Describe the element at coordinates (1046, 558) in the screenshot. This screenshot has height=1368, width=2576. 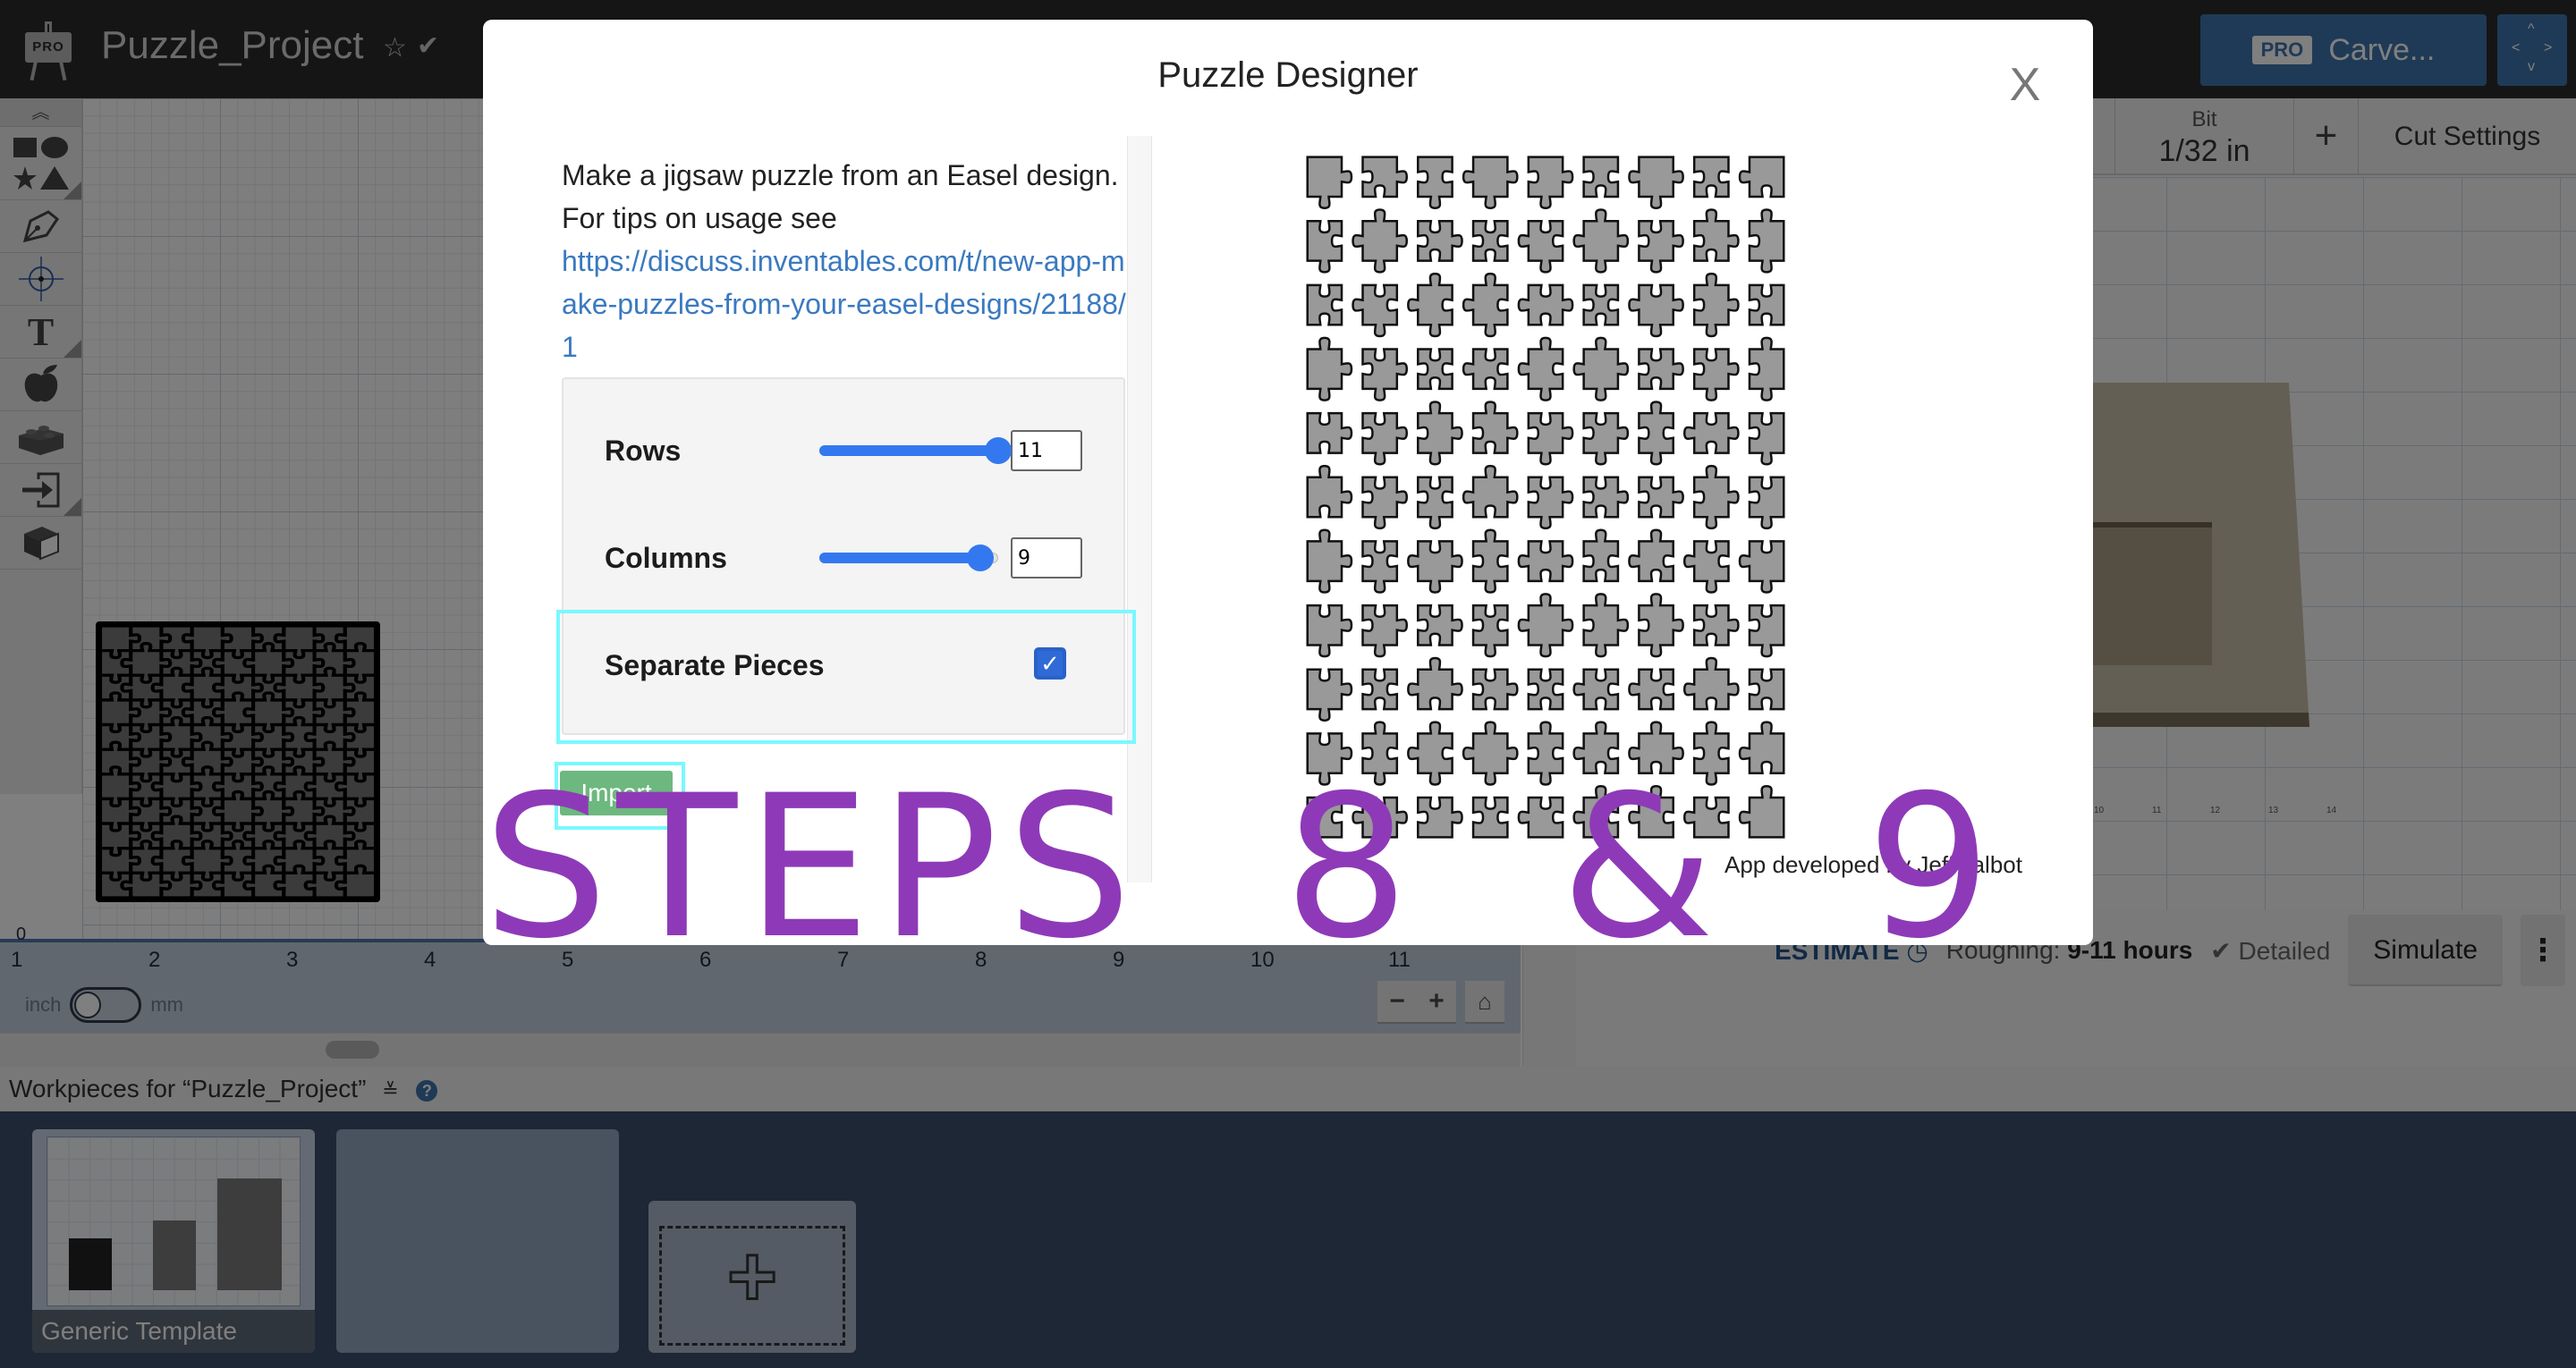
I see `columns-input` at that location.